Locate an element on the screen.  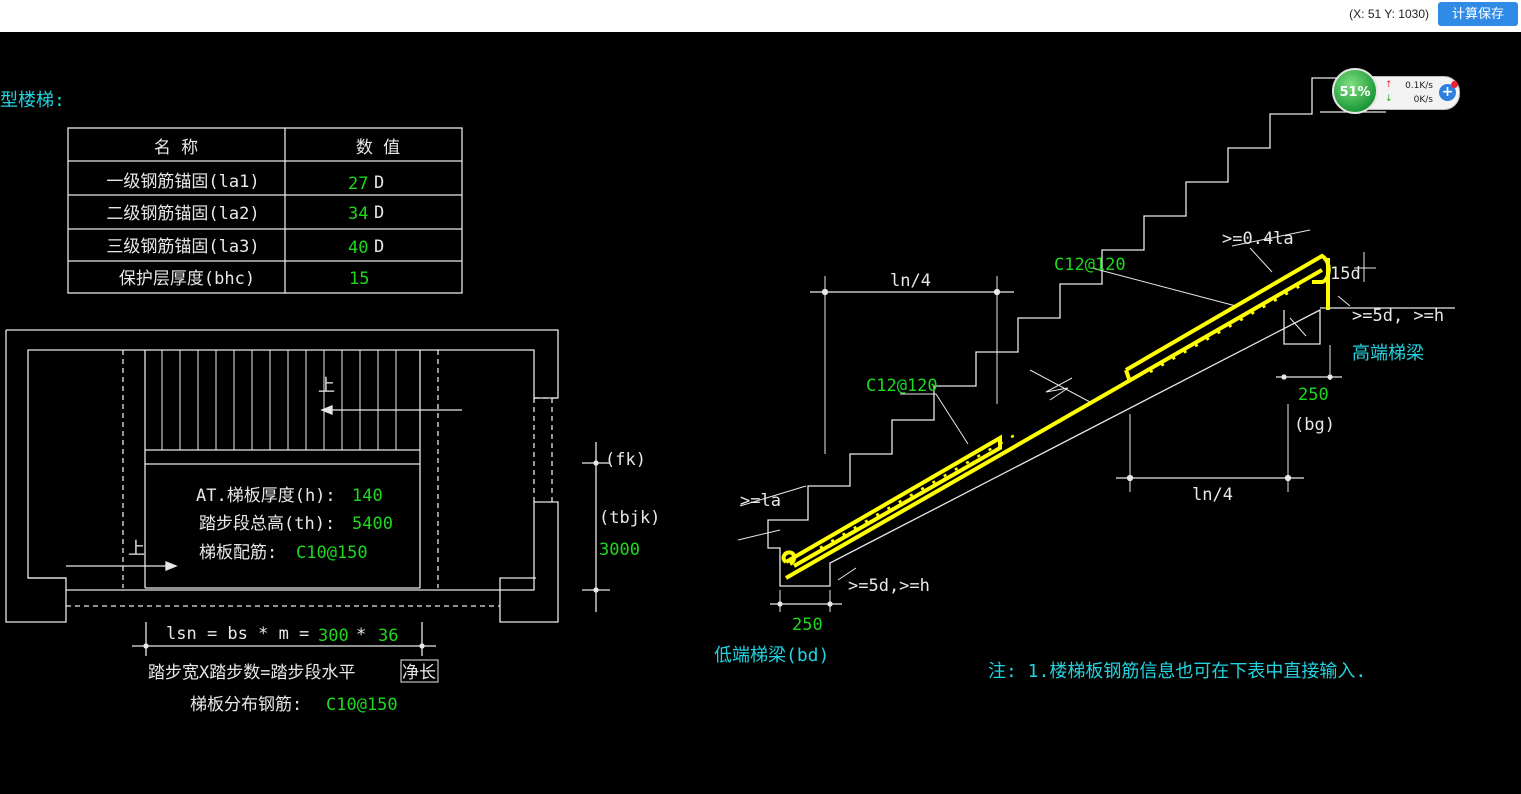
table-row-value-field: 15 is located at coordinates (359, 279).